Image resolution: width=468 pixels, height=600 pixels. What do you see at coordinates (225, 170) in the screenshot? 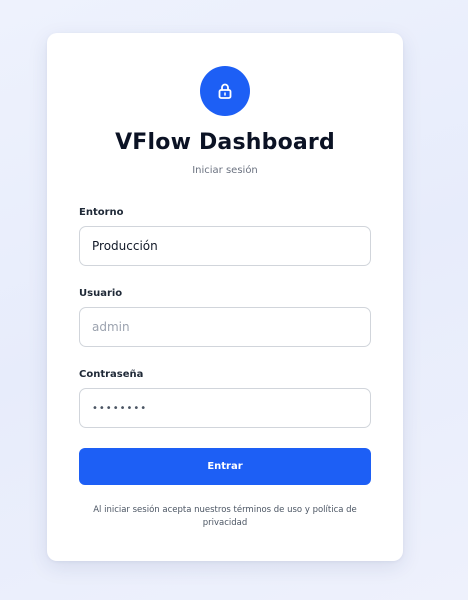
I see `page-subtitle: Iniciar sesión` at bounding box center [225, 170].